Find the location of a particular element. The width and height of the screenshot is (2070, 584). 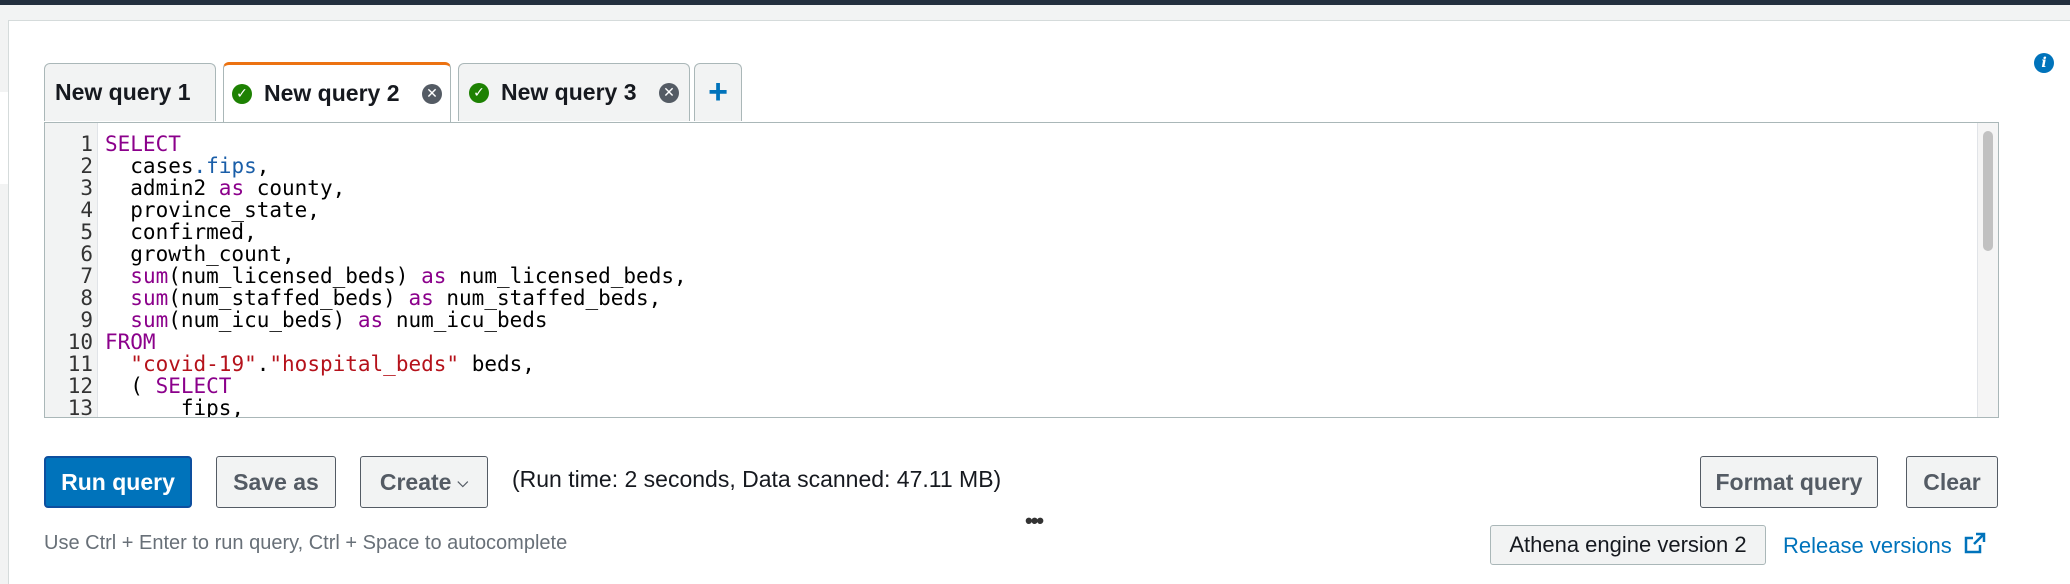

line-number: 3 is located at coordinates (86, 188).